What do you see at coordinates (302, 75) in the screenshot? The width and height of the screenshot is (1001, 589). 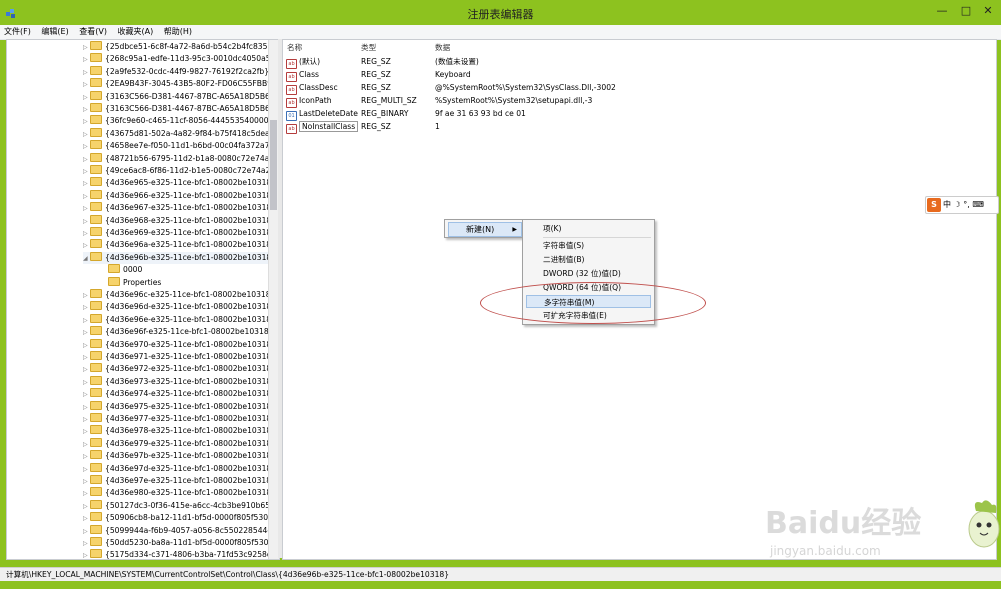 I see `value-row: ab Class` at bounding box center [302, 75].